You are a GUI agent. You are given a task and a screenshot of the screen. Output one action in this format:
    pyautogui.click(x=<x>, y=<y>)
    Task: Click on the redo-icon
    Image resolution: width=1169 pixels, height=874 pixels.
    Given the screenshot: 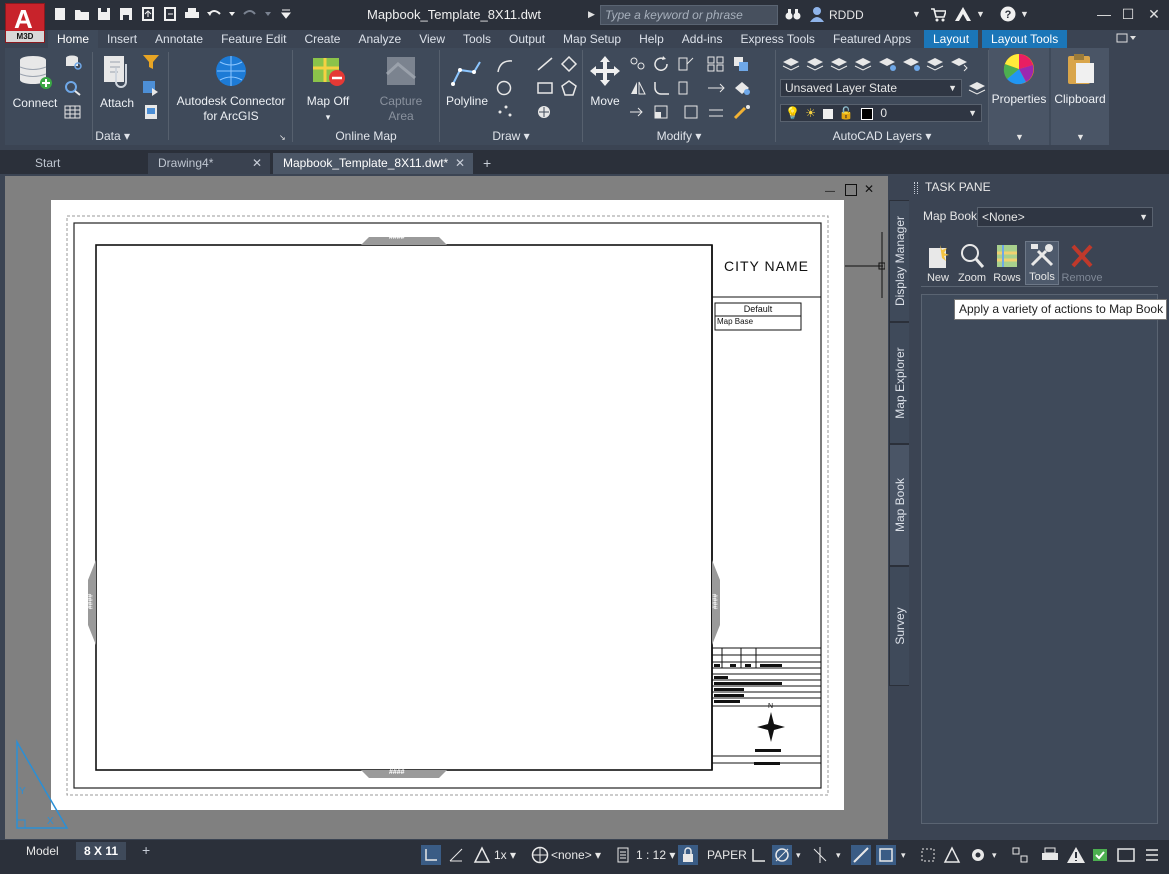 What is the action you would take?
    pyautogui.click(x=250, y=14)
    